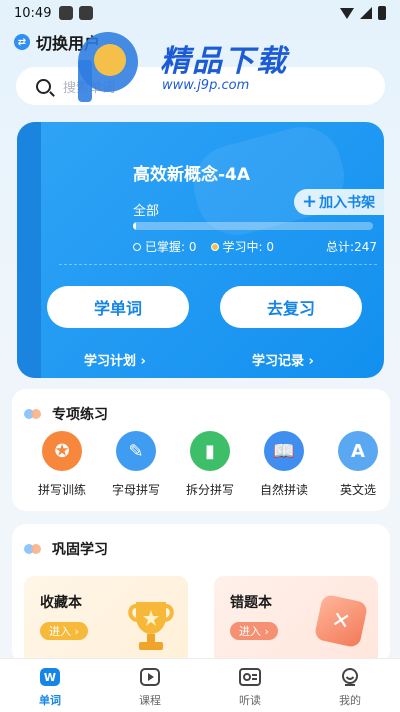  Describe the element at coordinates (296, 620) in the screenshot. I see `mistakes-card: 错题本 进入 › ✕` at that location.